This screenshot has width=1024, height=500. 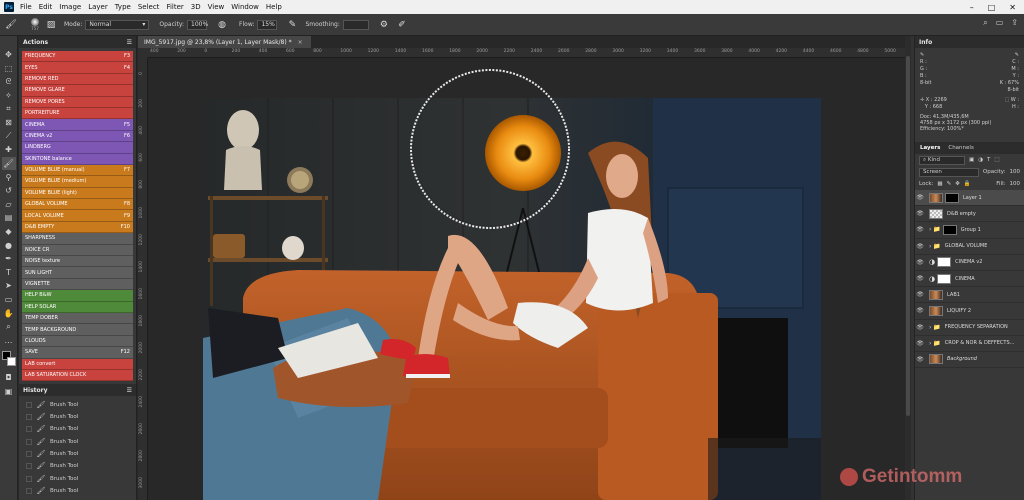 What do you see at coordinates (46, 7) in the screenshot?
I see `menu-edit: Edit` at bounding box center [46, 7].